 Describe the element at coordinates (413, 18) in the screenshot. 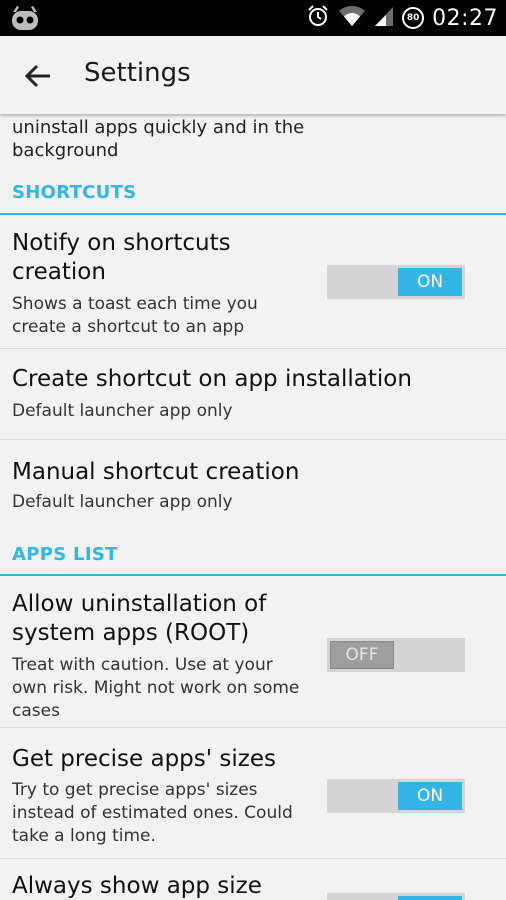

I see `battery-circle-icon: 80` at that location.